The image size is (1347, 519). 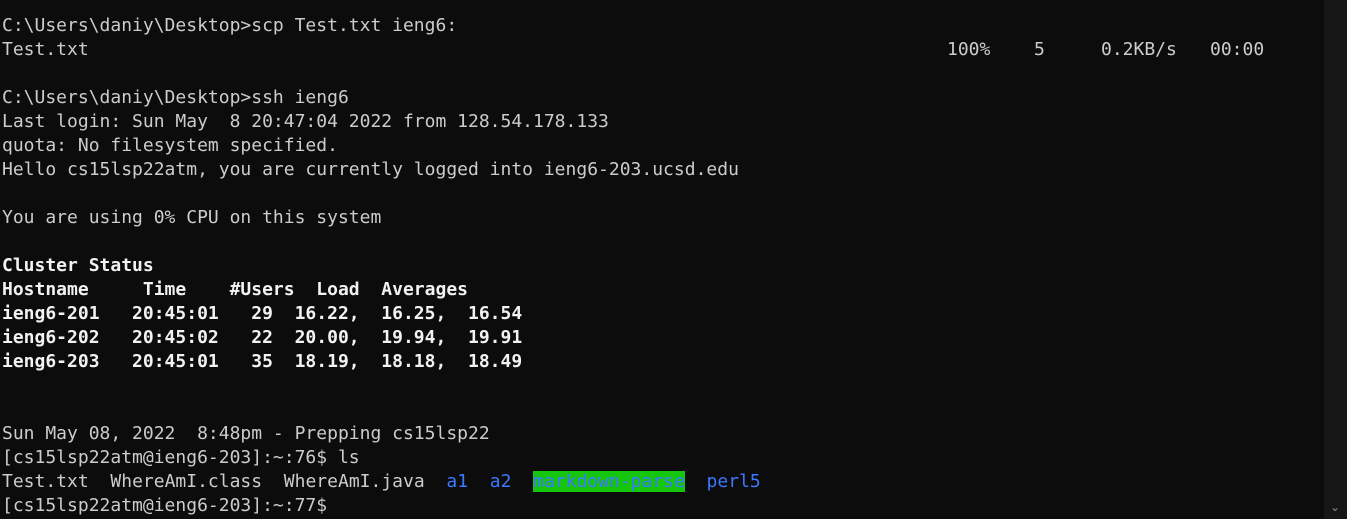 I want to click on ls-file: WhereAmI.java, so click(x=354, y=481).